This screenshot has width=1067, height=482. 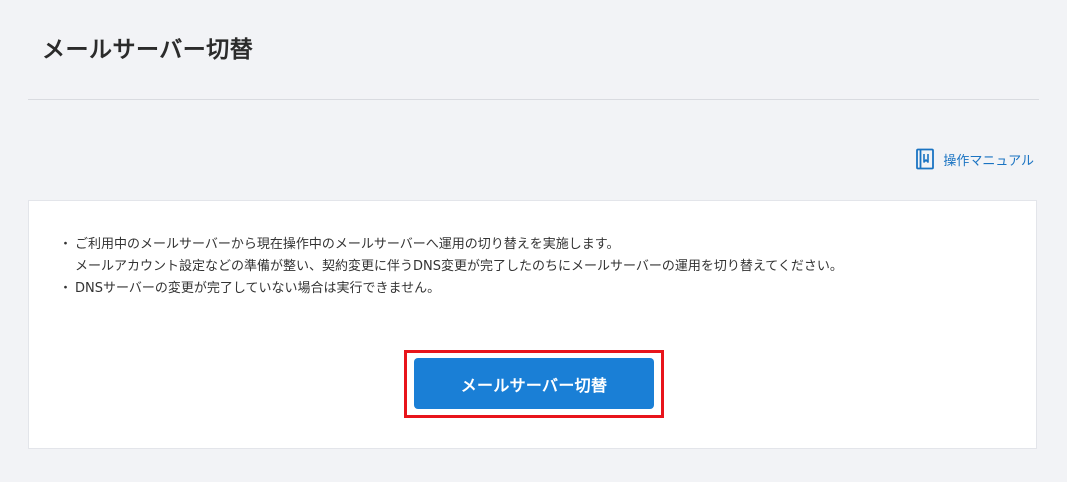 What do you see at coordinates (534, 383) in the screenshot?
I see `mail-server-switch-button: メールサーバー切替` at bounding box center [534, 383].